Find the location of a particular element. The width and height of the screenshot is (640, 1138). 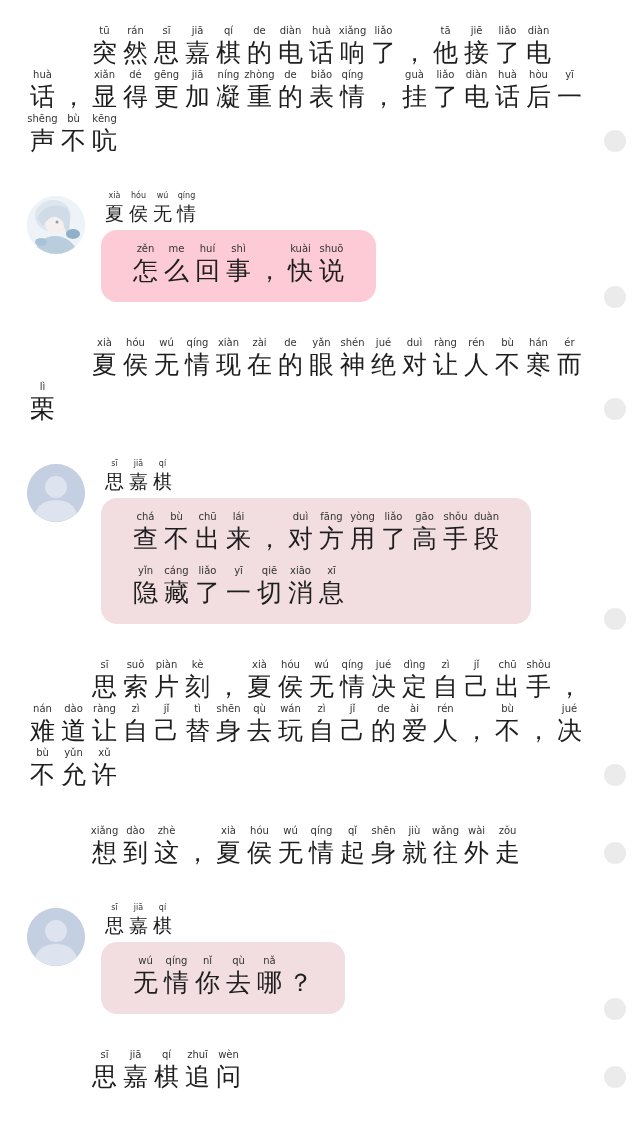

pinyin-line: sī jiā qí zhuī wèn is located at coordinates (169, 1054).